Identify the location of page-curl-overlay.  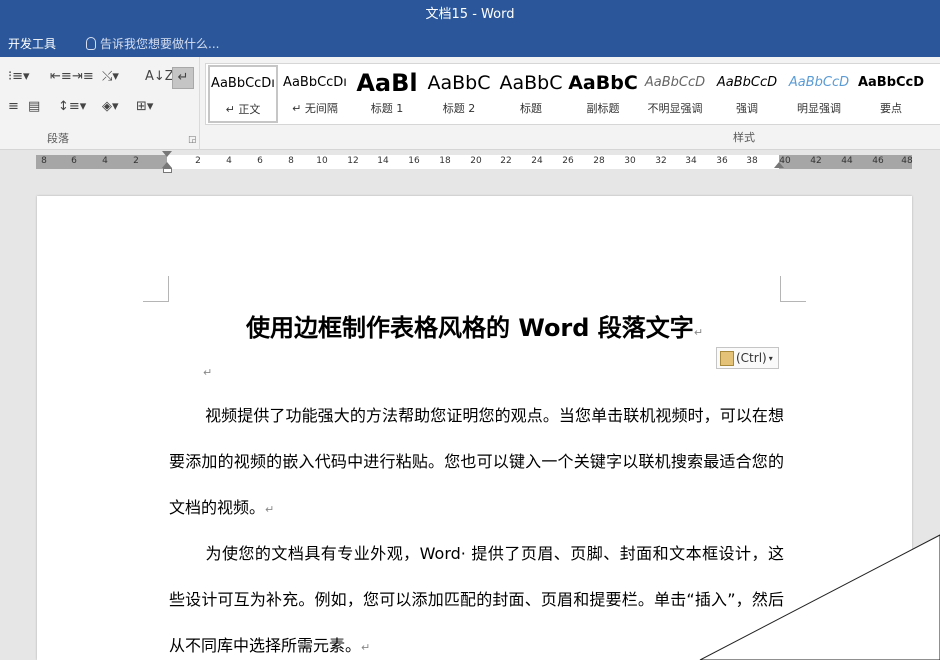
(819, 597).